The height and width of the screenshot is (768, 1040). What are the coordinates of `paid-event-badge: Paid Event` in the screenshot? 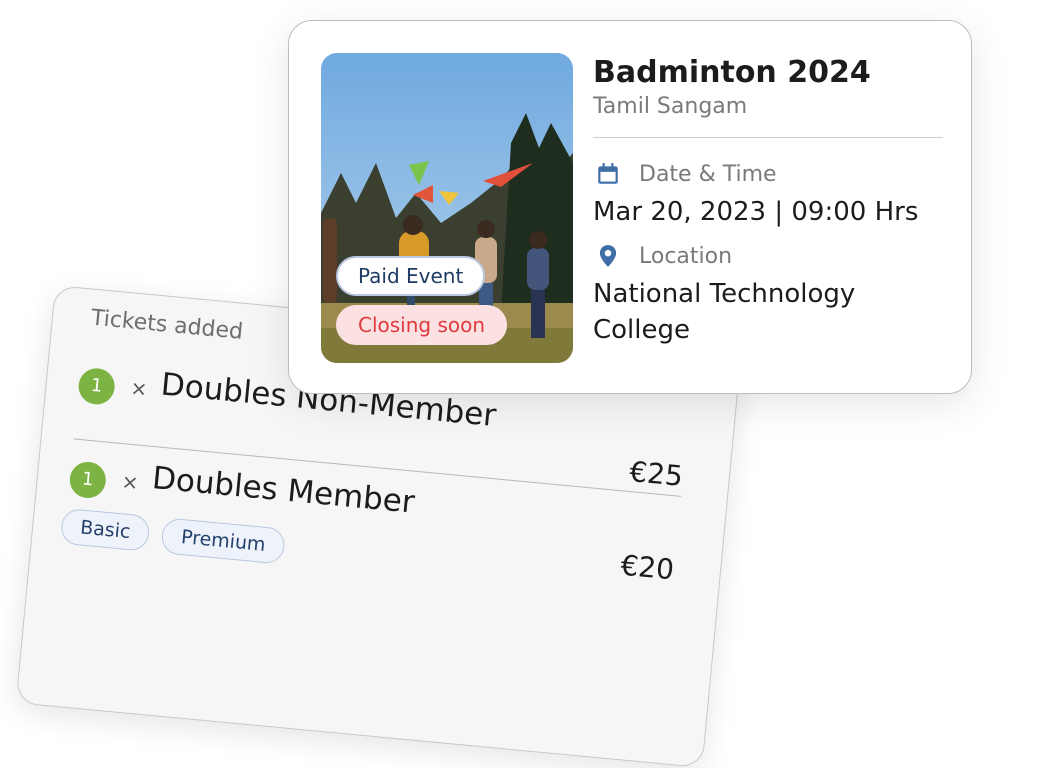 It's located at (411, 276).